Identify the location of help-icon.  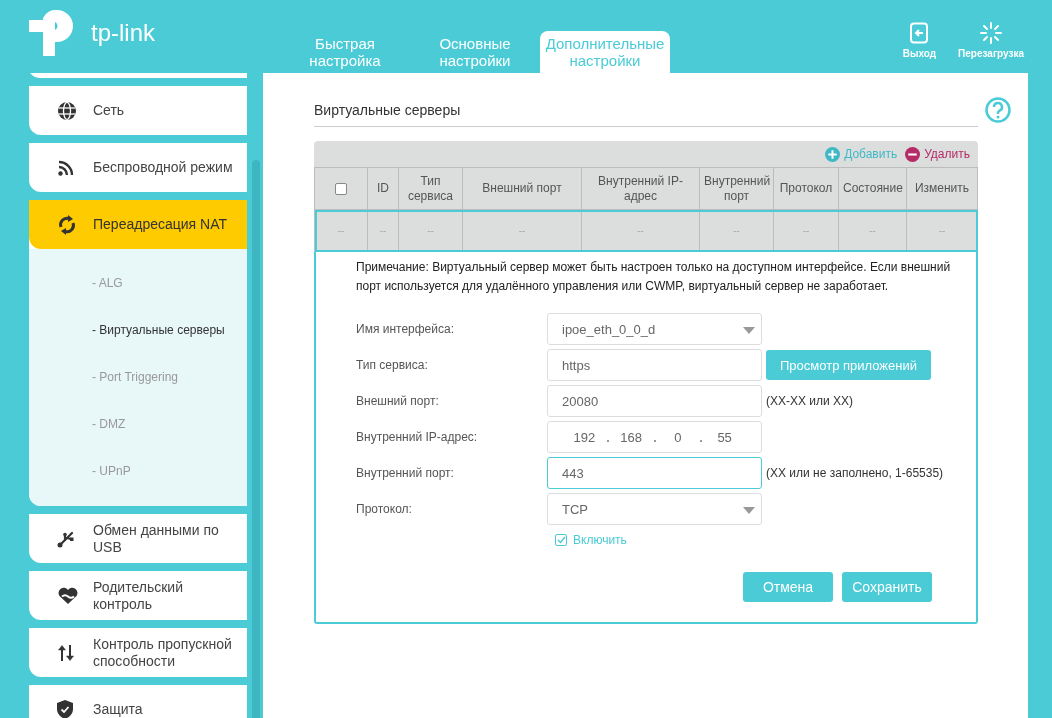
(998, 110).